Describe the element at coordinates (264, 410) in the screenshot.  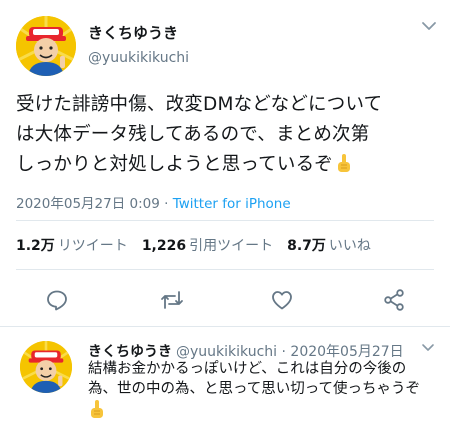
I see `reply-text-line` at that location.